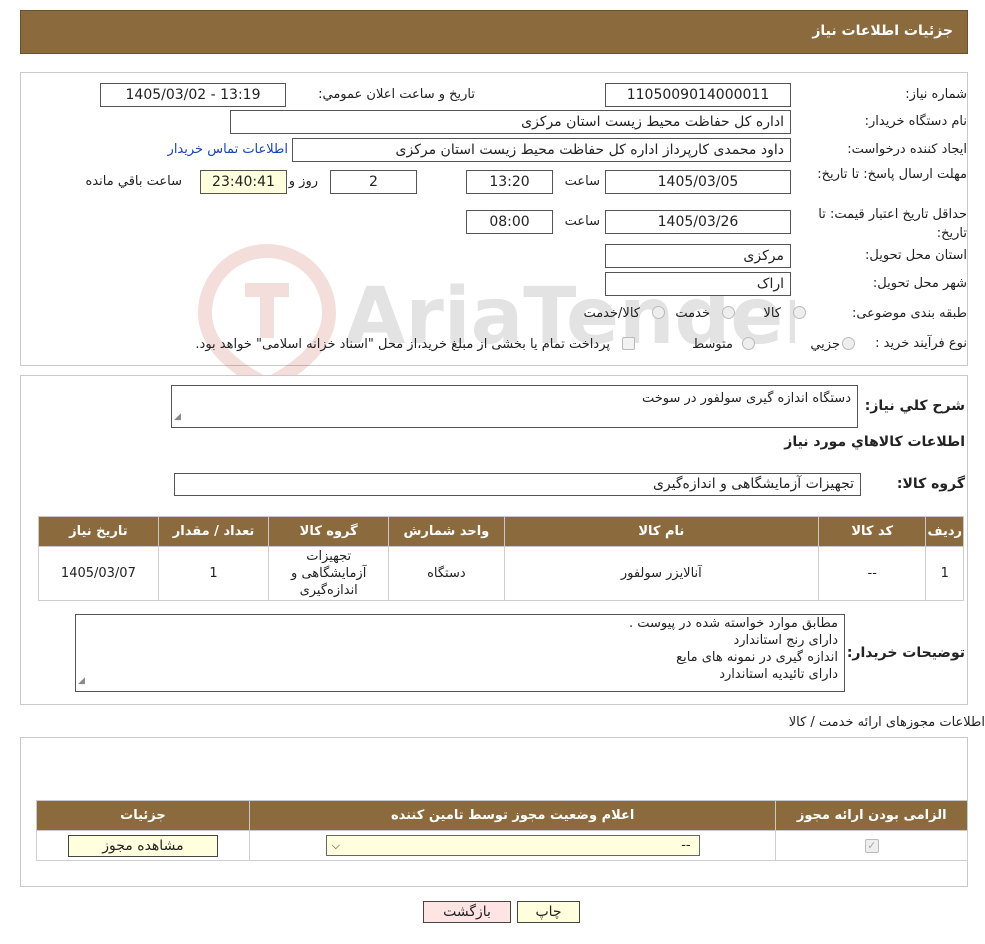 The width and height of the screenshot is (985, 944). Describe the element at coordinates (871, 815) in the screenshot. I see `col-permit-required: الزامی بودن ارائه مجوز` at that location.